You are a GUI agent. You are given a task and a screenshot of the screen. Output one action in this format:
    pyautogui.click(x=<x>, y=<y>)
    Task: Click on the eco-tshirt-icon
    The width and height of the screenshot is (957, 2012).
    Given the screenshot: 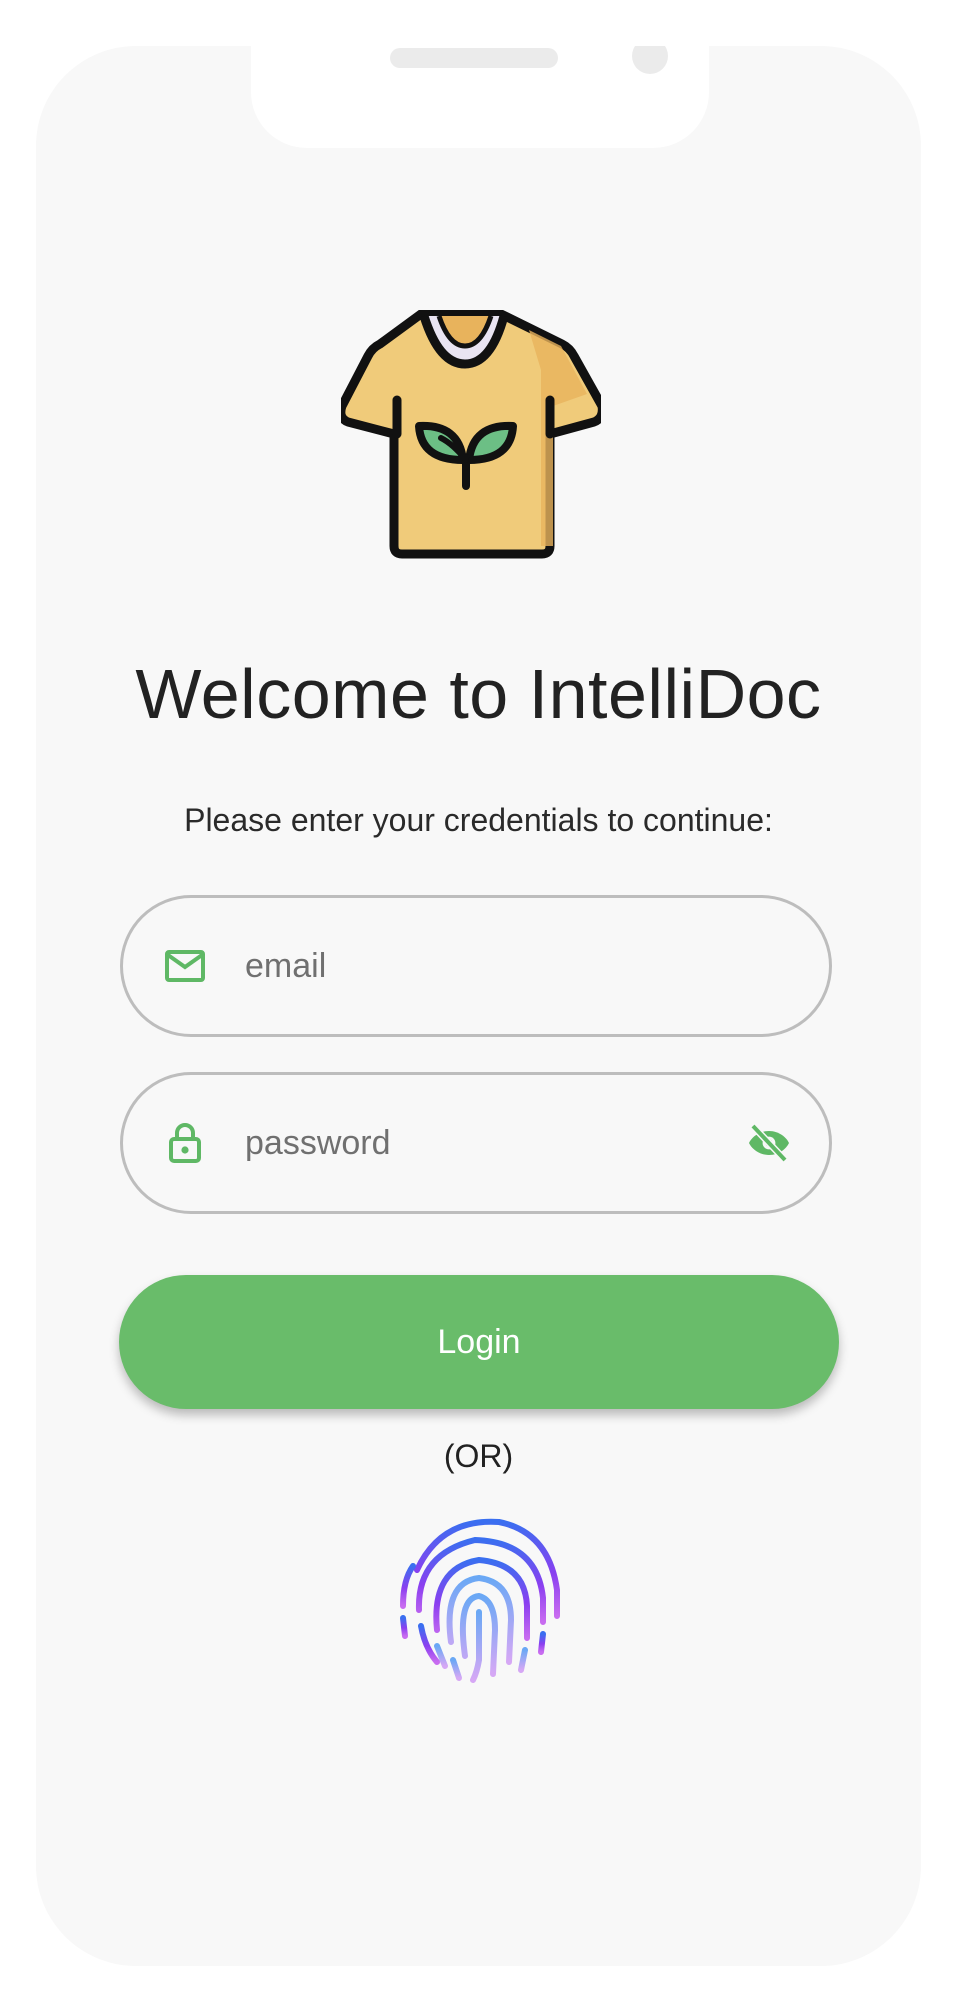 What is the action you would take?
    pyautogui.click(x=471, y=434)
    